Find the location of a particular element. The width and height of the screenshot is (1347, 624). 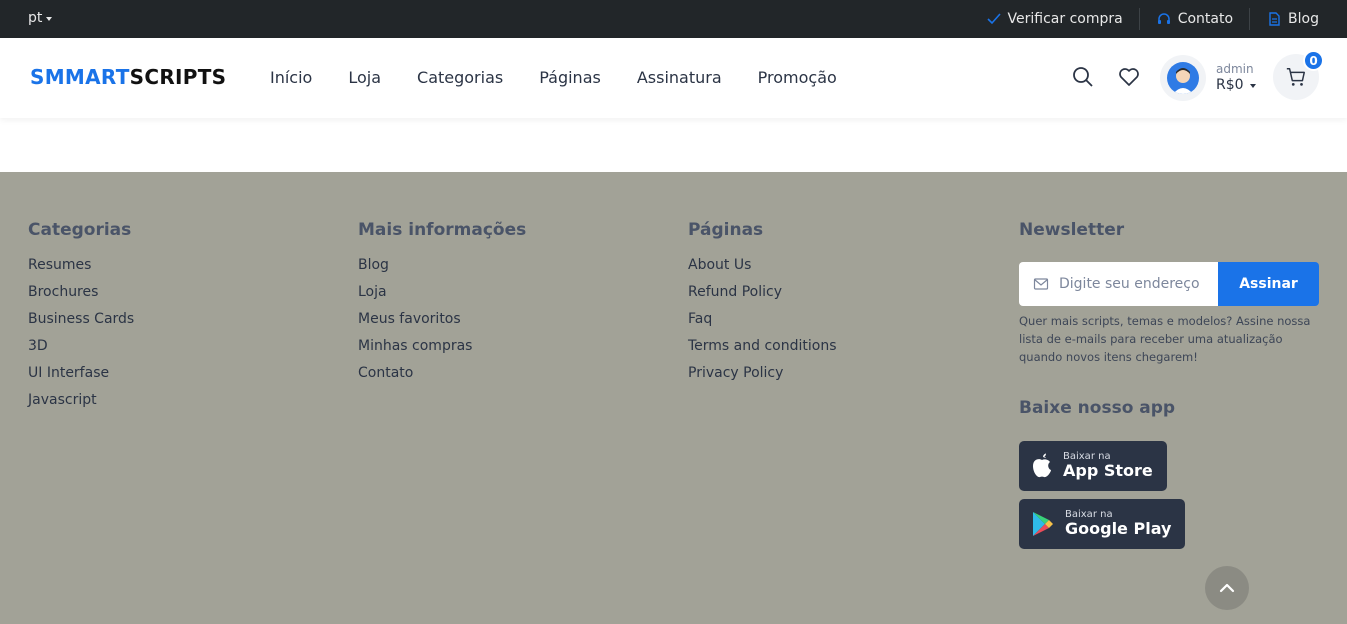

footer-link: Blog is located at coordinates (442, 270).